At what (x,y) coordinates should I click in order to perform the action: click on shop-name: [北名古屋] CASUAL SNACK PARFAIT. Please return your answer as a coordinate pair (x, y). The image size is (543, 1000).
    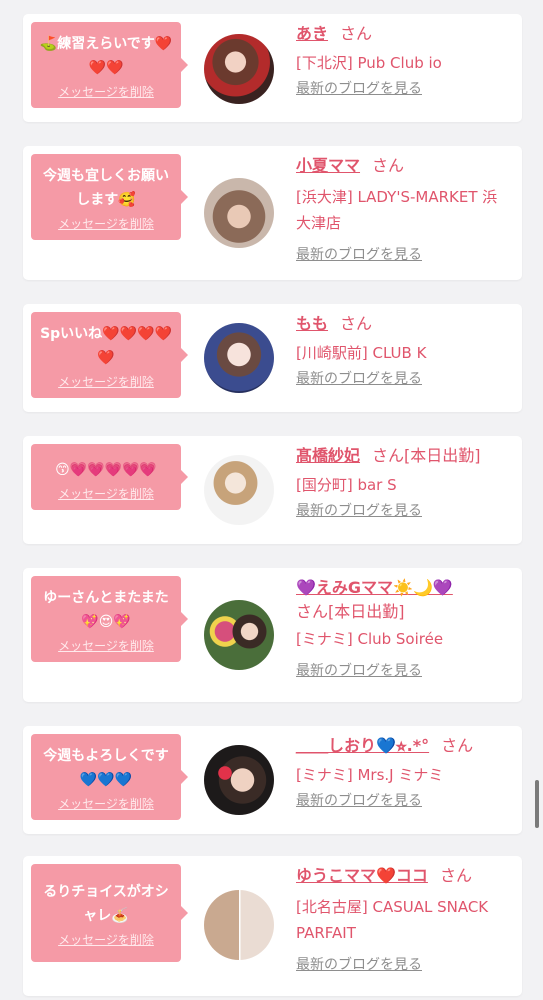
    Looking at the image, I should click on (392, 920).